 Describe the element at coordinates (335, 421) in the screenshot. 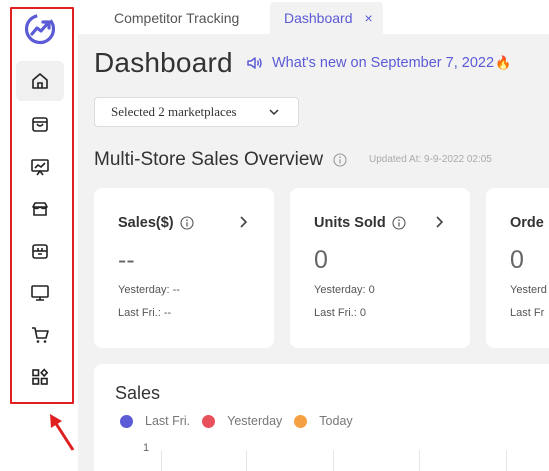

I see `legend-label: Today` at that location.